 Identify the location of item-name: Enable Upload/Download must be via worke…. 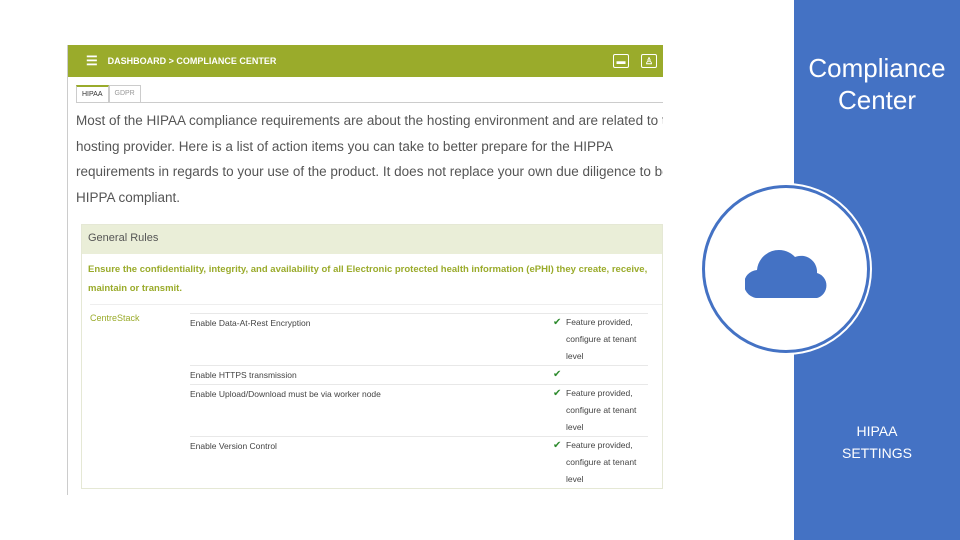
(285, 394).